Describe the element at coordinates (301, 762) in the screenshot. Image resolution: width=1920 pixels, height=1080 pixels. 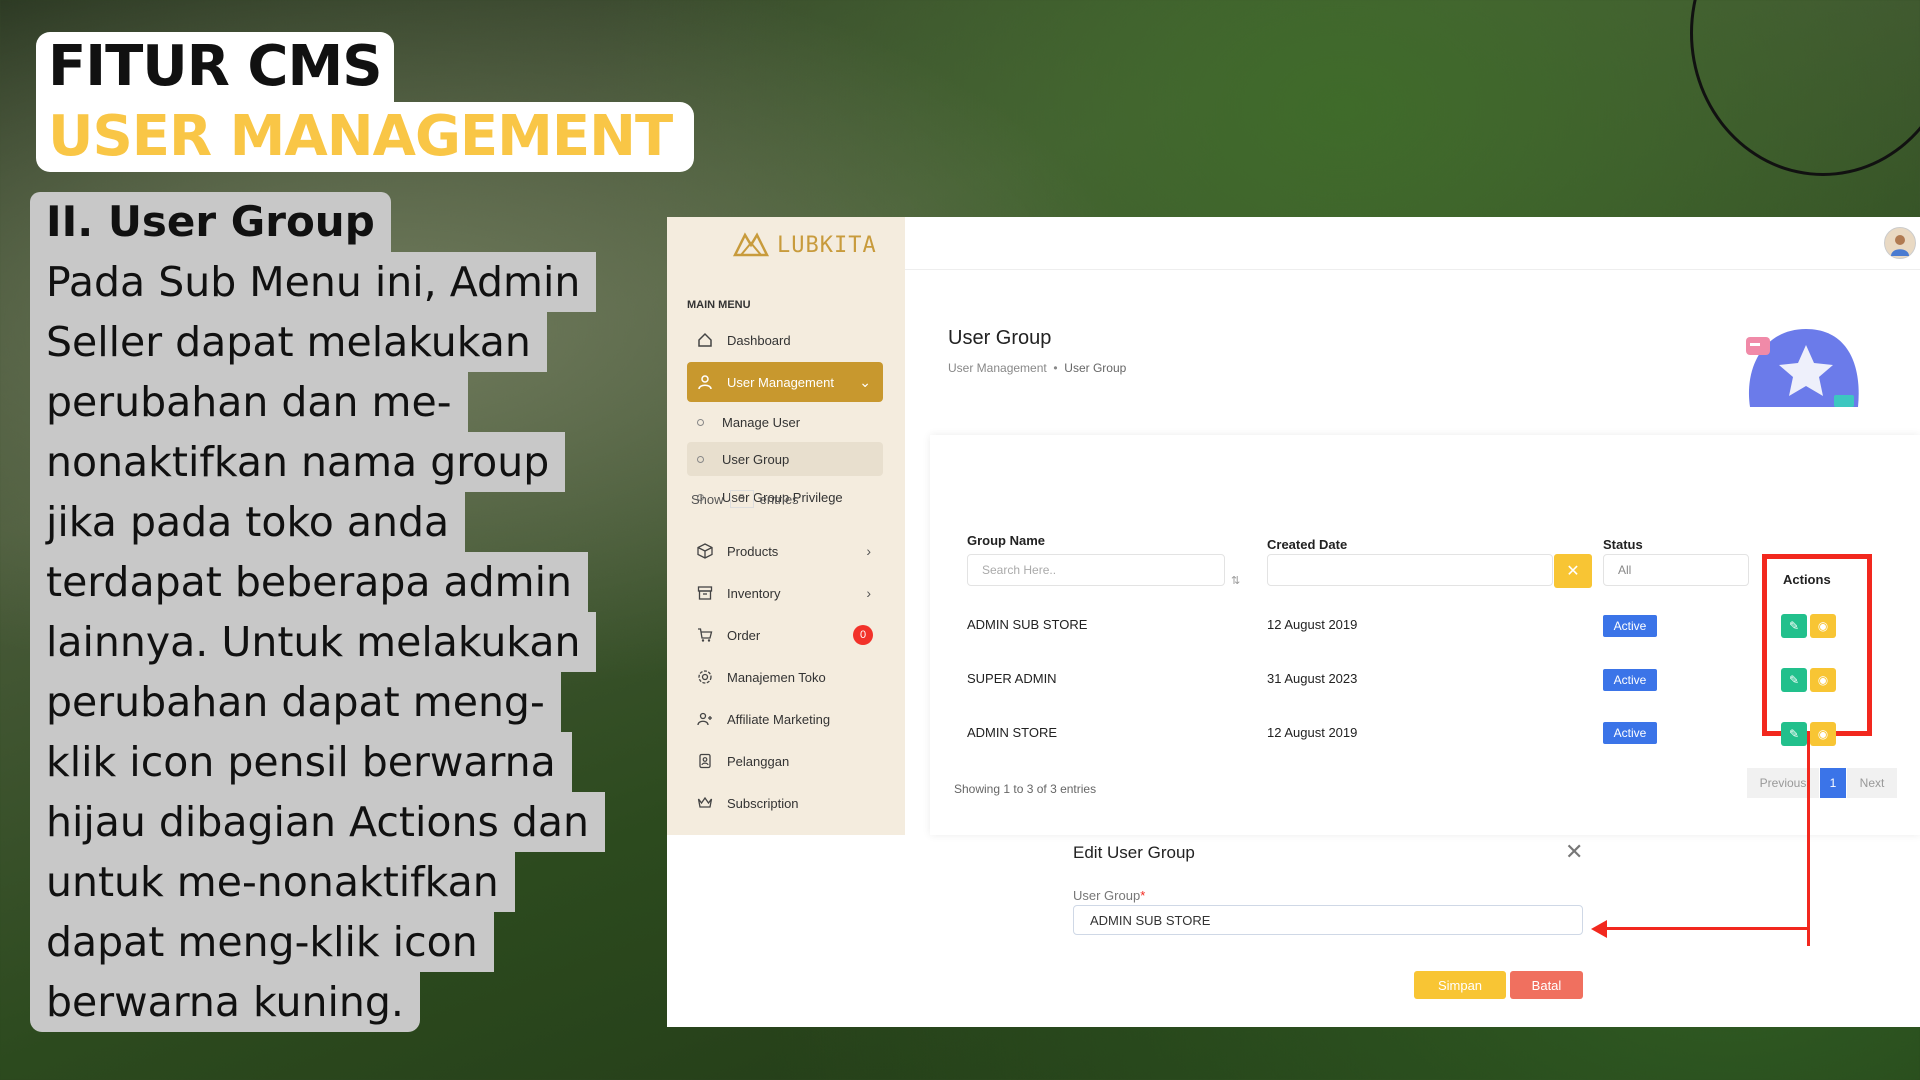
I see `description-line: klik icon pensil berwarna` at that location.